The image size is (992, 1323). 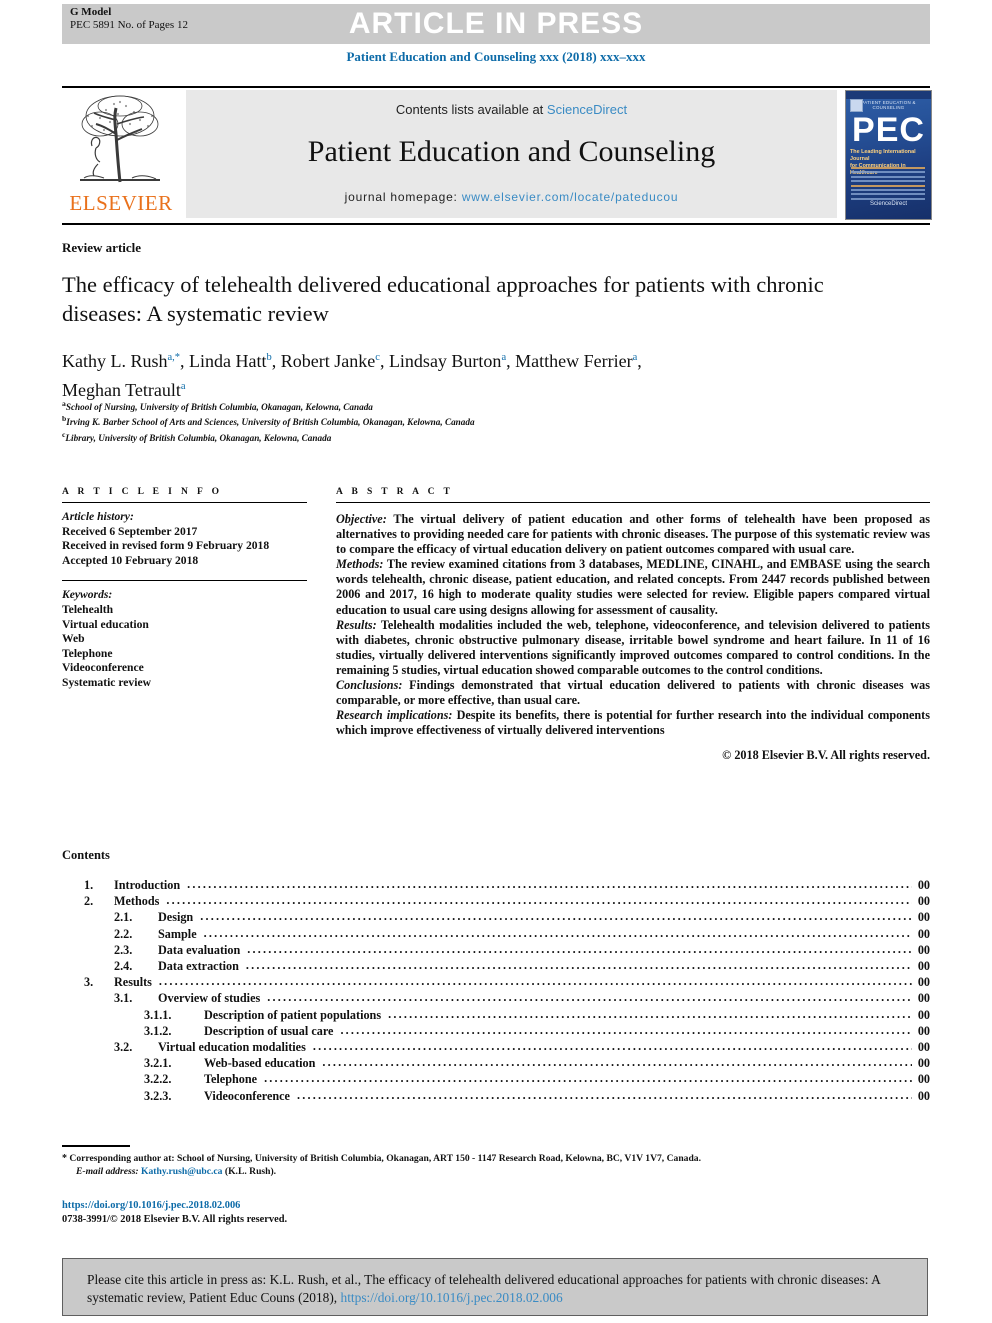 What do you see at coordinates (158, 1014) in the screenshot?
I see `toc-number: 3.1.1.` at bounding box center [158, 1014].